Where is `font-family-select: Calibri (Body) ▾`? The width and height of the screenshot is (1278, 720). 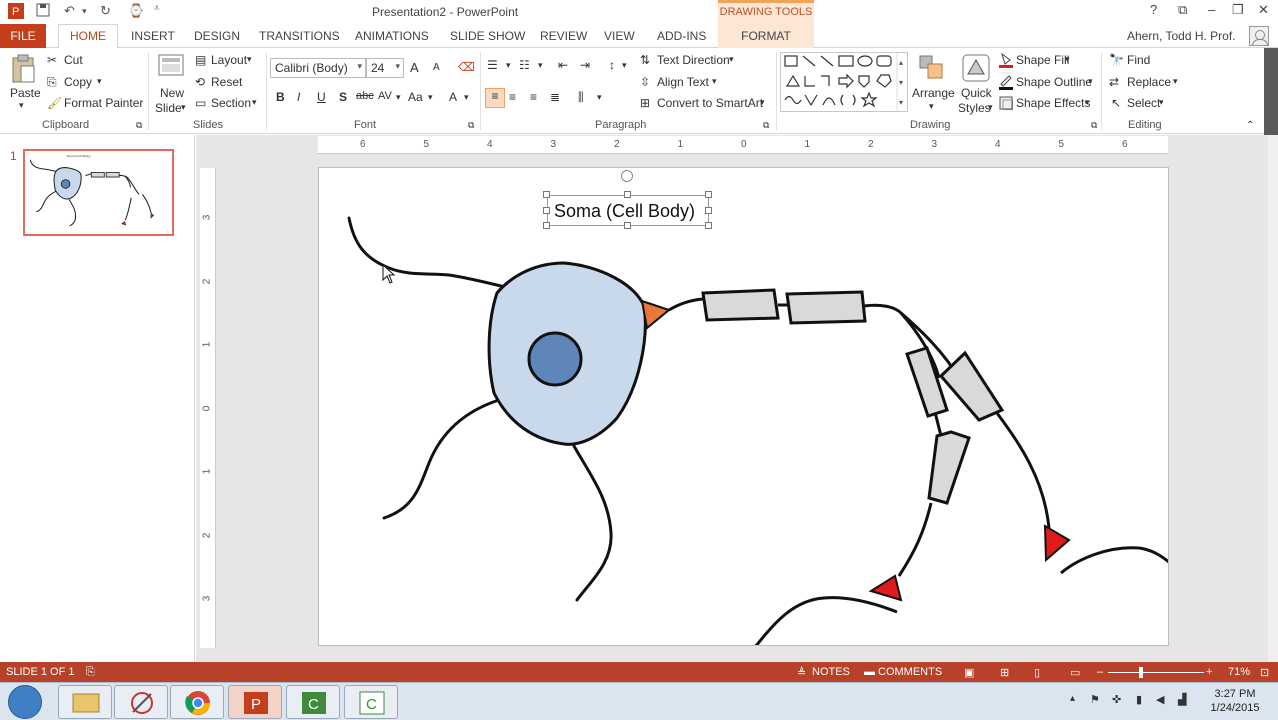 font-family-select: Calibri (Body) ▾ is located at coordinates (318, 68).